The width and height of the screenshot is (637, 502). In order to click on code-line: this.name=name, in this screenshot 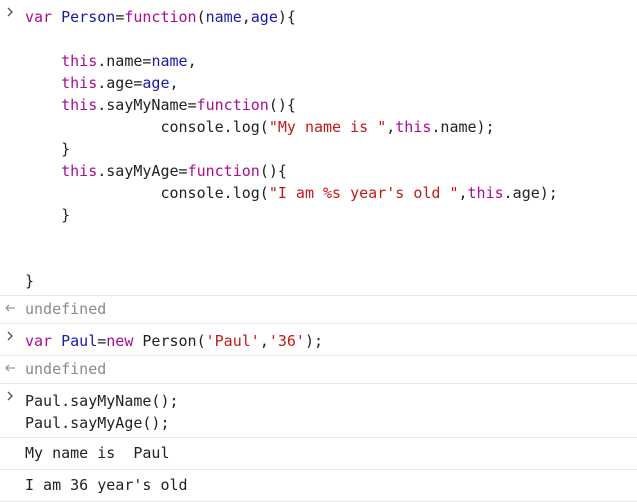, I will do `click(331, 61)`.